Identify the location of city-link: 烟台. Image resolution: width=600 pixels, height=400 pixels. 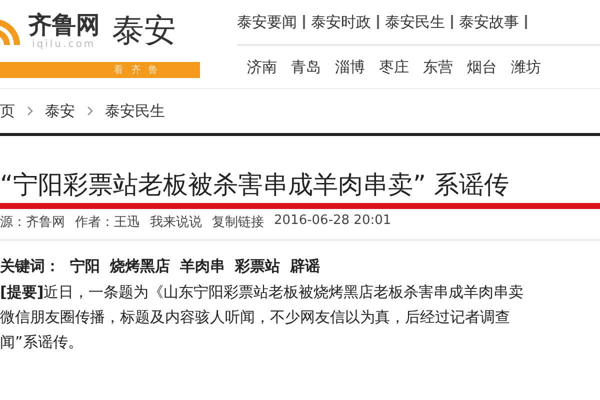
(482, 67).